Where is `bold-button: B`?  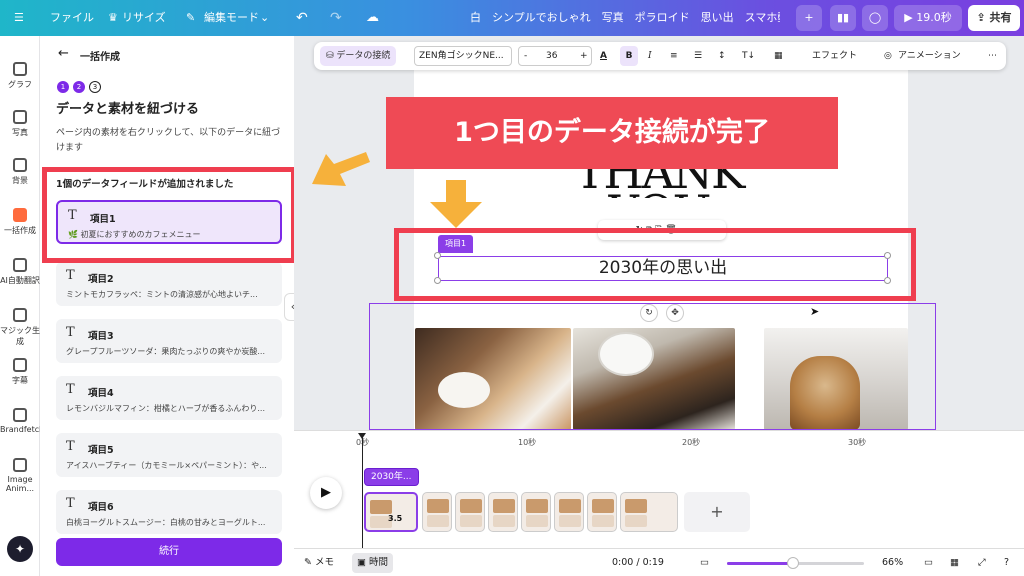
bold-button: B is located at coordinates (629, 56).